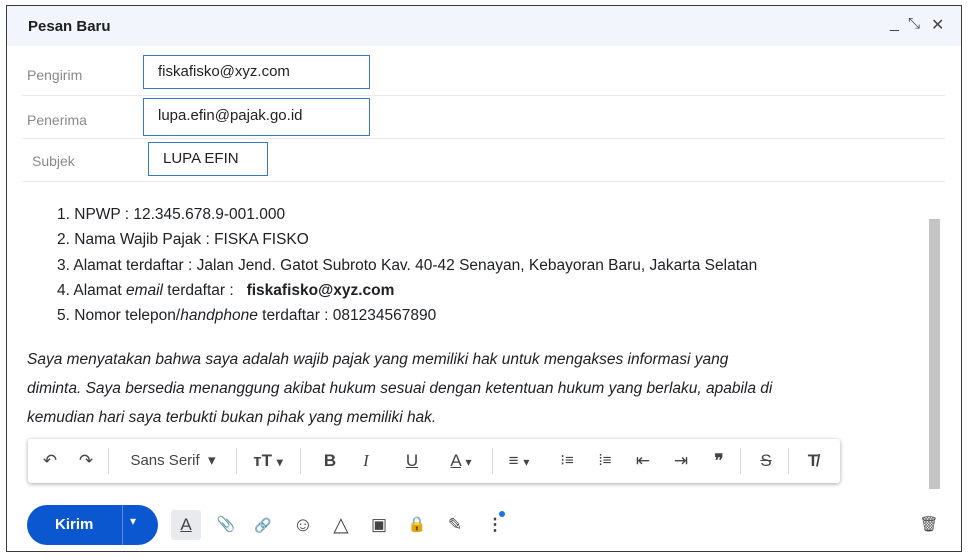 This screenshot has height=559, width=972. Describe the element at coordinates (455, 460) in the screenshot. I see `text-color-icon: A` at that location.